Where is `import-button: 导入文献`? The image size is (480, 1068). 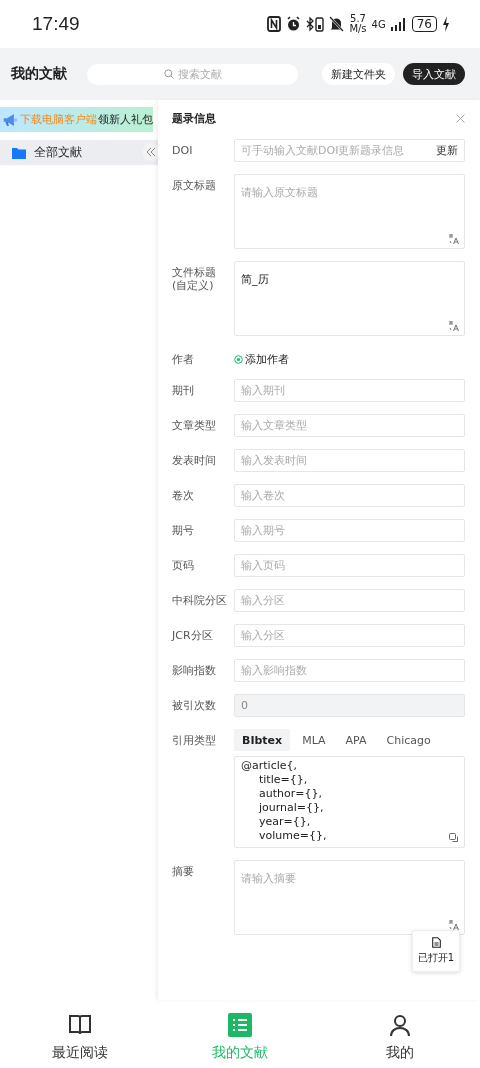 import-button: 导入文献 is located at coordinates (434, 74).